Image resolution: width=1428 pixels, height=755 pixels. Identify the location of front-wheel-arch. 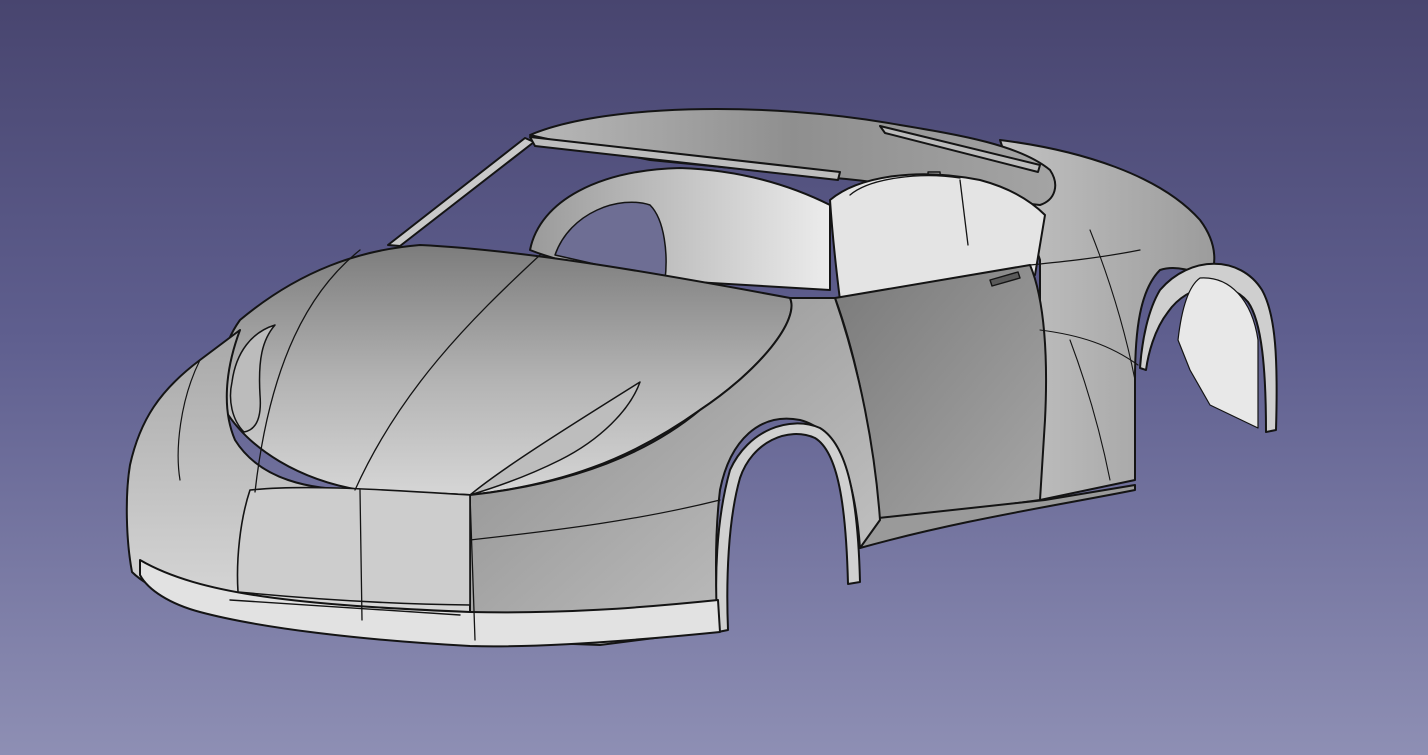
(788, 527).